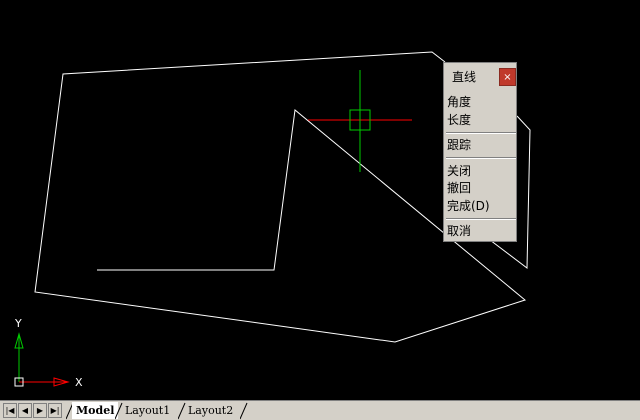 This screenshot has height=420, width=640. Describe the element at coordinates (459, 145) in the screenshot. I see `menu-item-track: 跟踪` at that location.